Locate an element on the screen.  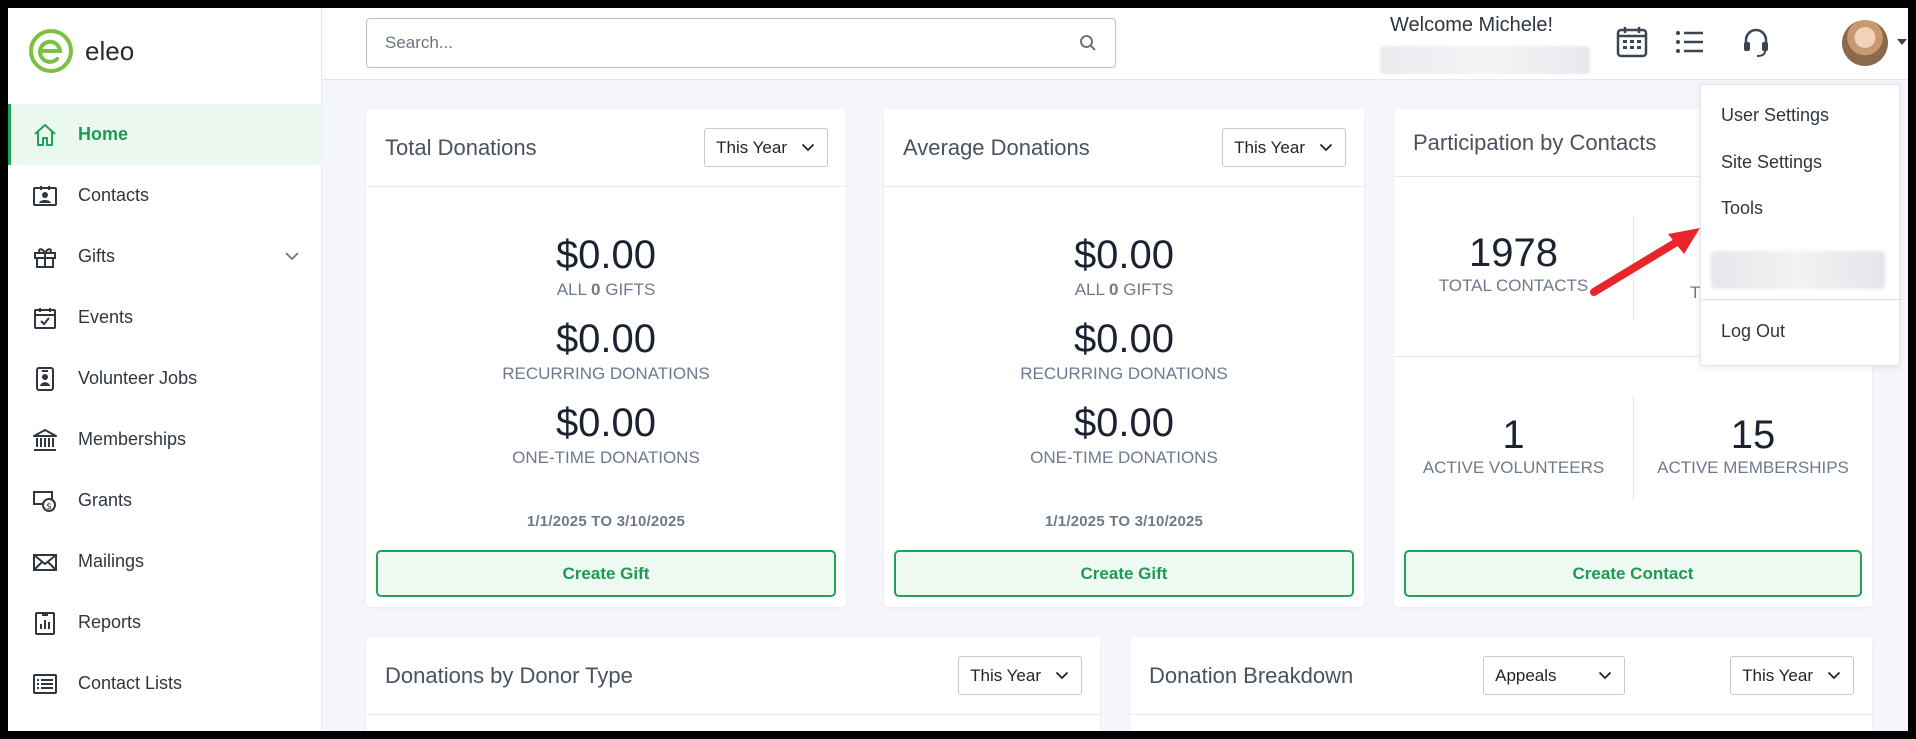
sidebar-item-label: Mailings is located at coordinates (111, 561).